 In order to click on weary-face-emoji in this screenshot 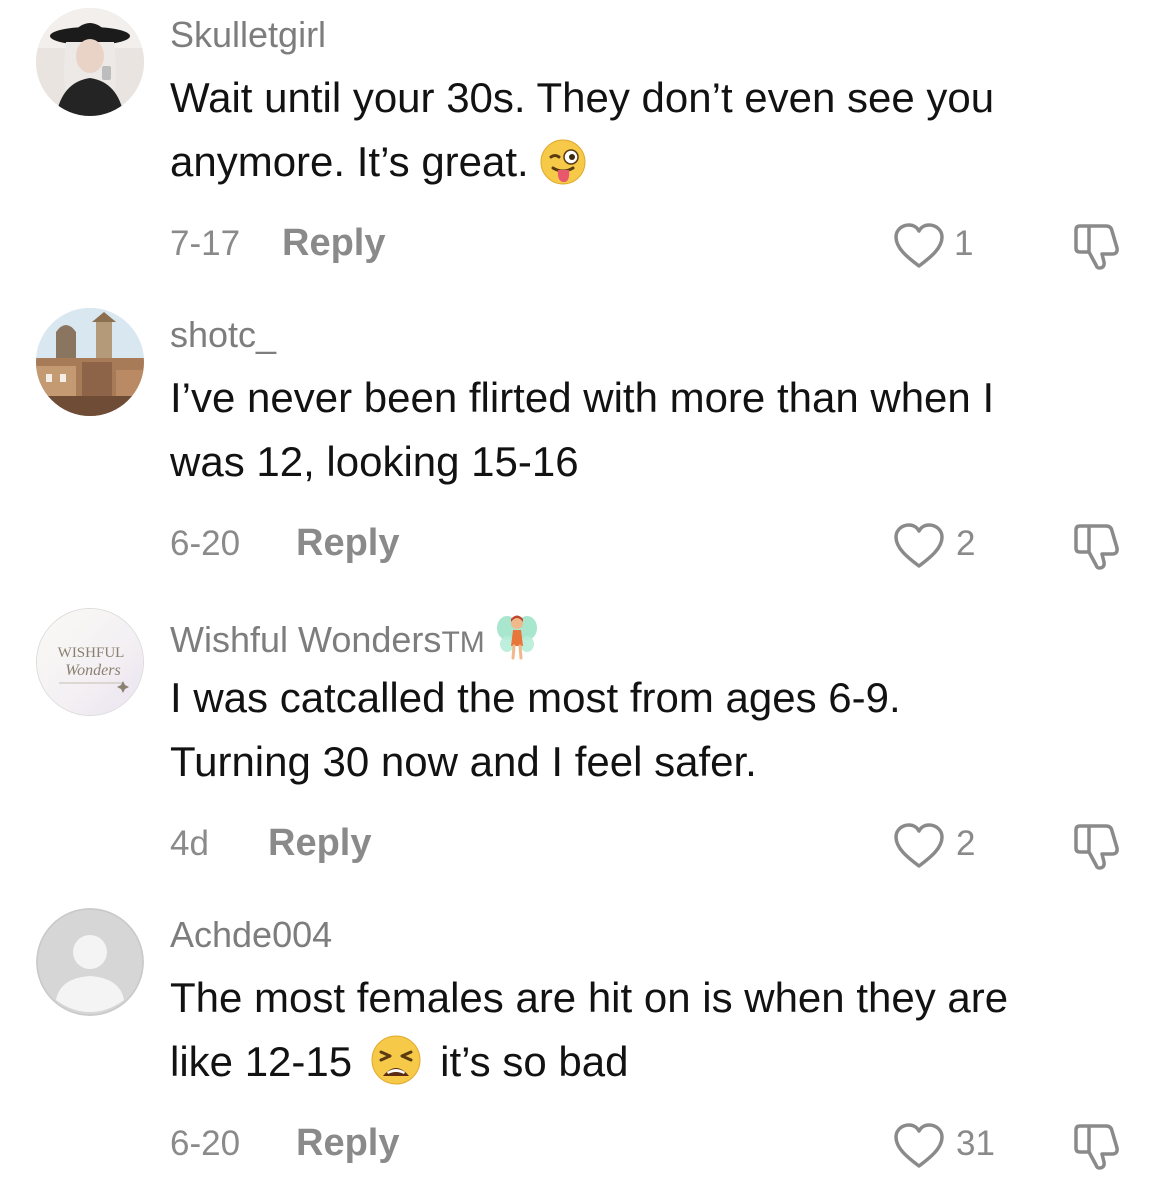, I will do `click(396, 1069)`.